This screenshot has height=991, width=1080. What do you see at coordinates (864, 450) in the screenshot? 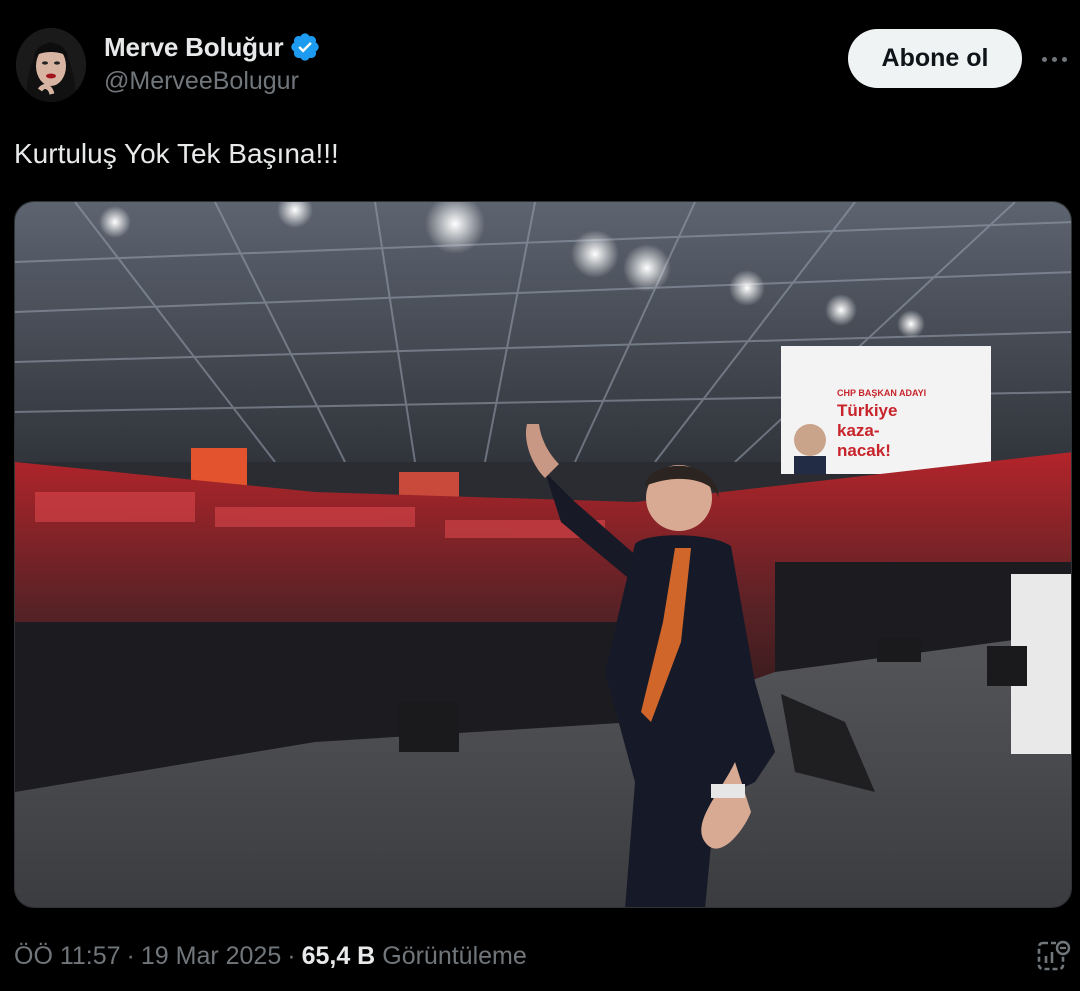
I see `banner-line-4: nacak!` at bounding box center [864, 450].